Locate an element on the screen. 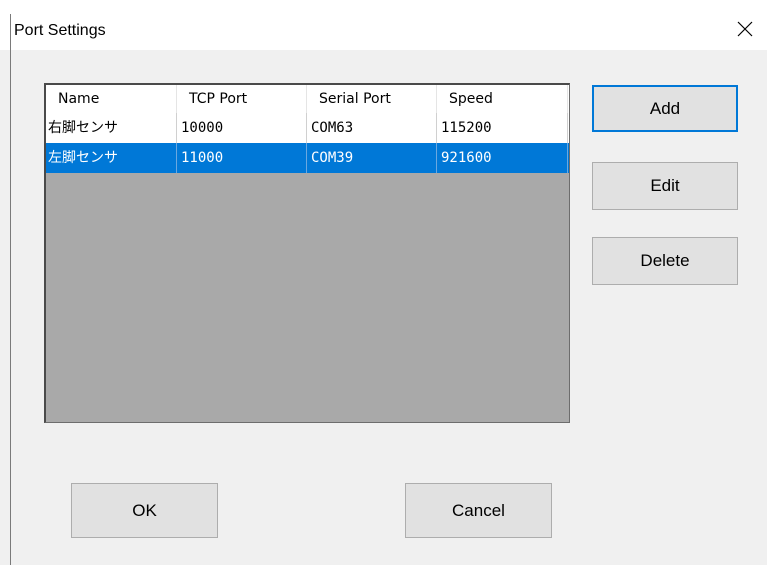 This screenshot has height=565, width=767. list-row: 右脚センサ 10000 COM63 115200 is located at coordinates (307, 128).